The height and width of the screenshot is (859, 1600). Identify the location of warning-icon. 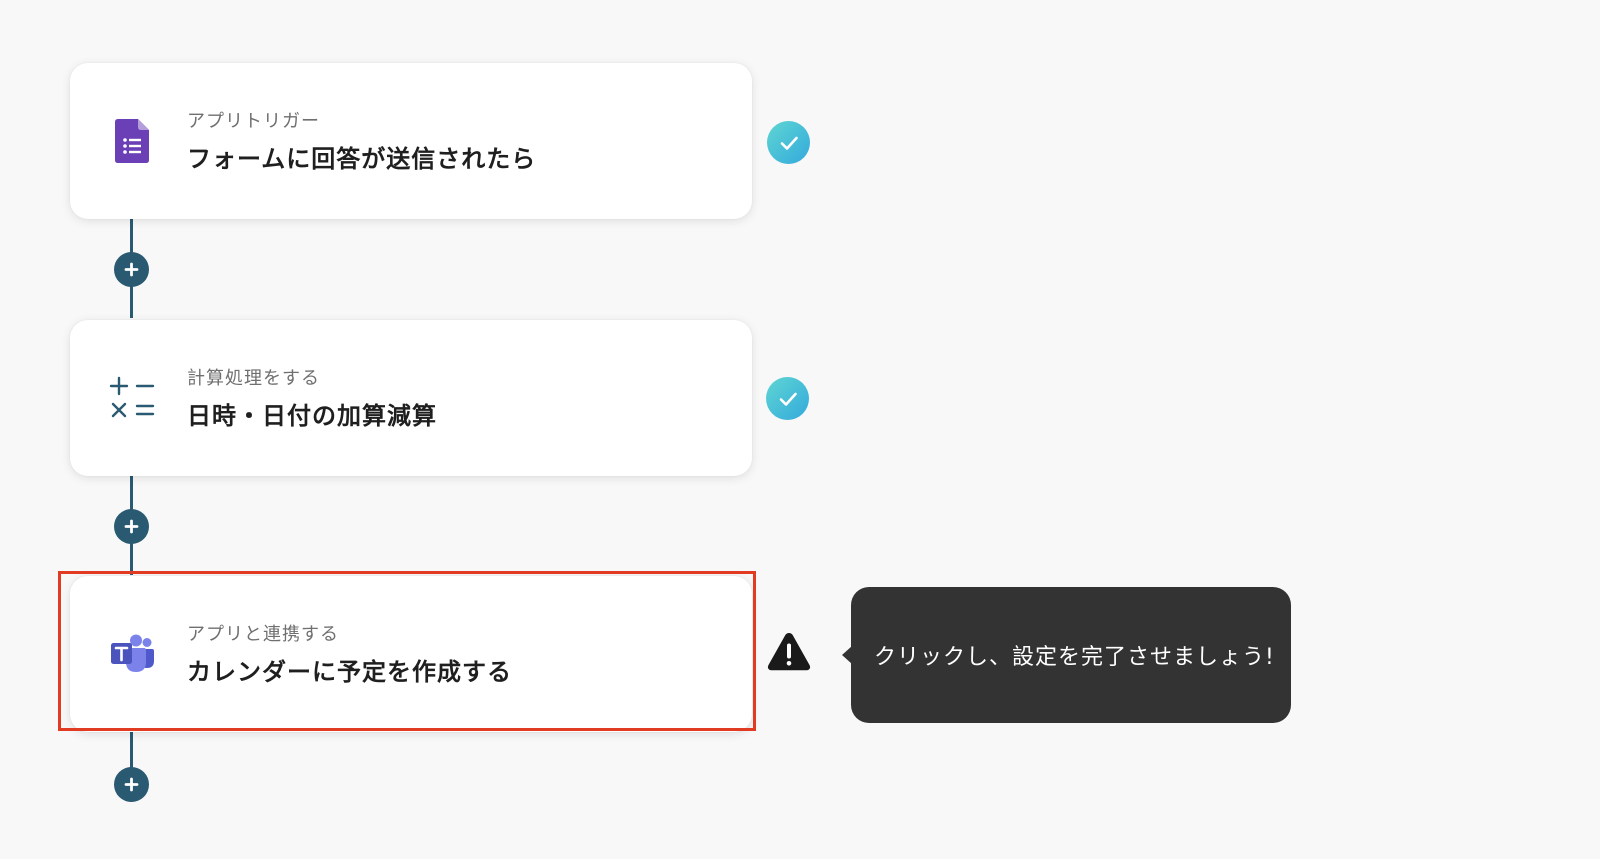
(789, 651).